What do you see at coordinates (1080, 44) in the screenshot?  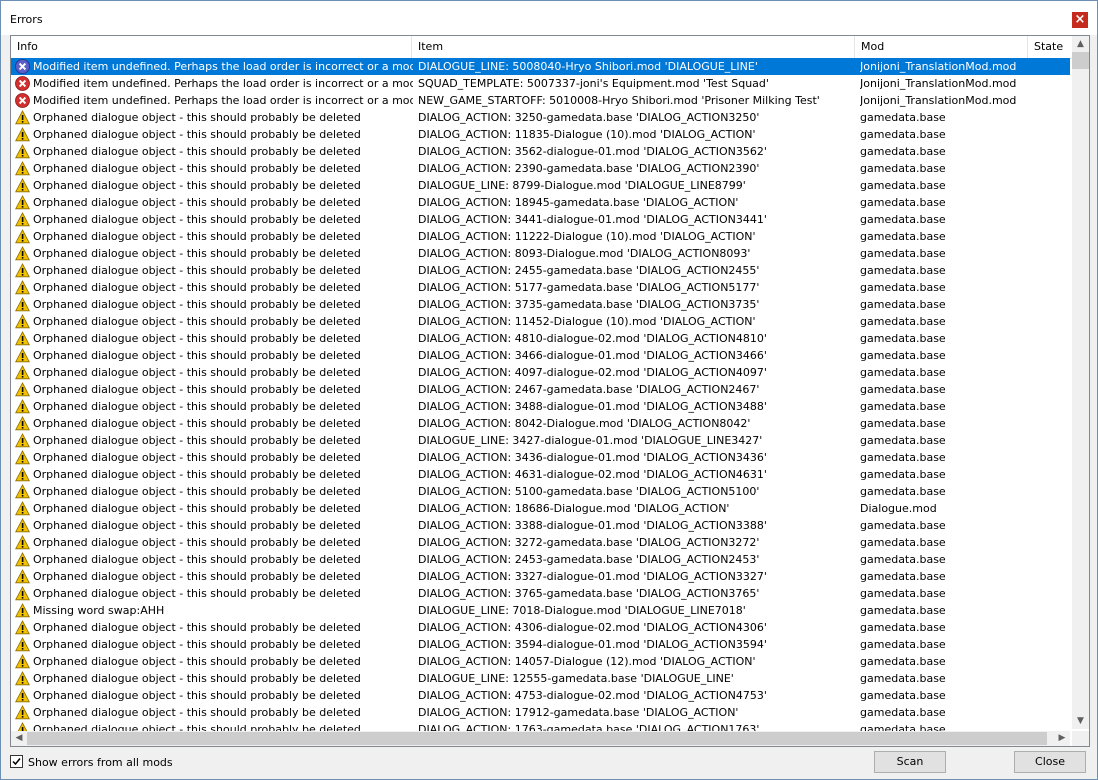 I see `scroll-up-icon: ▲` at bounding box center [1080, 44].